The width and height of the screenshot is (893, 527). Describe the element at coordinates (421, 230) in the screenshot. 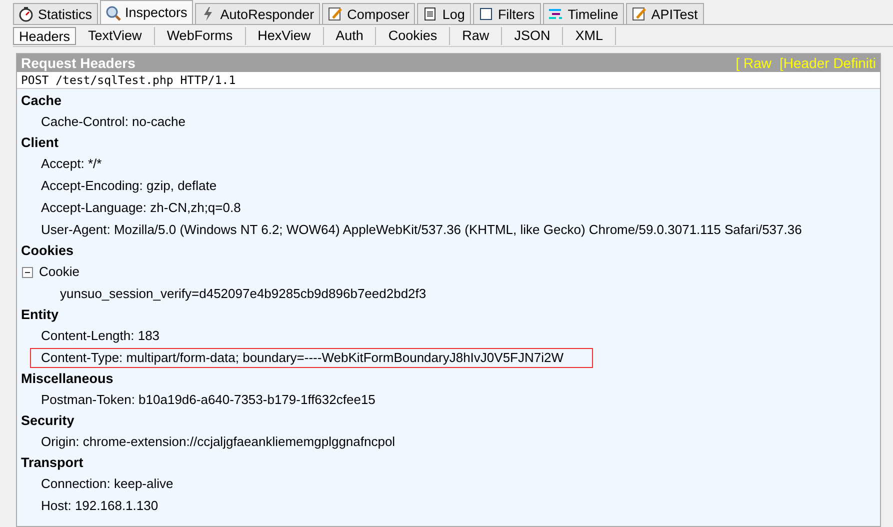

I see `header-entry: User-Agent: Mozilla/5.0 (Windows NT 6.2; WOW64) AppleWebKit/537.36 (KHTML, like Gecko) Chrome/59.0.3071.115 Safari/537.36` at that location.